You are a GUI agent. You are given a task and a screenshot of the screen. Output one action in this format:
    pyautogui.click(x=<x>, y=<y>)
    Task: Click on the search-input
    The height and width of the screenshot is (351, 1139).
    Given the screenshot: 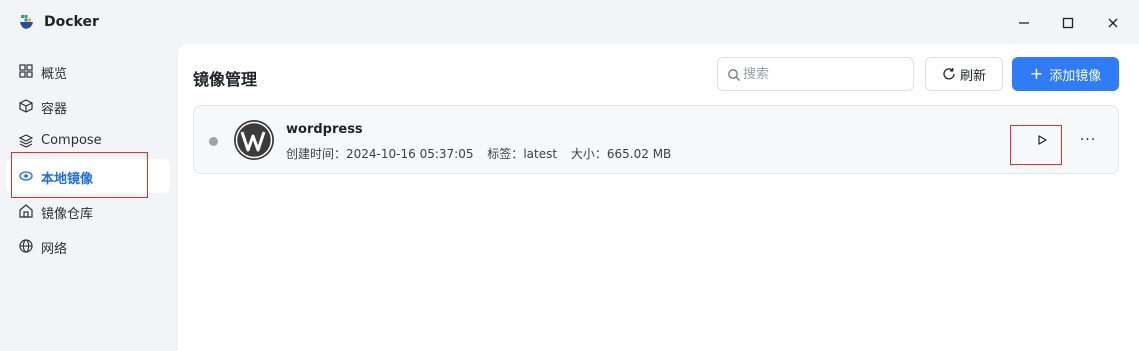 What is the action you would take?
    pyautogui.click(x=825, y=74)
    